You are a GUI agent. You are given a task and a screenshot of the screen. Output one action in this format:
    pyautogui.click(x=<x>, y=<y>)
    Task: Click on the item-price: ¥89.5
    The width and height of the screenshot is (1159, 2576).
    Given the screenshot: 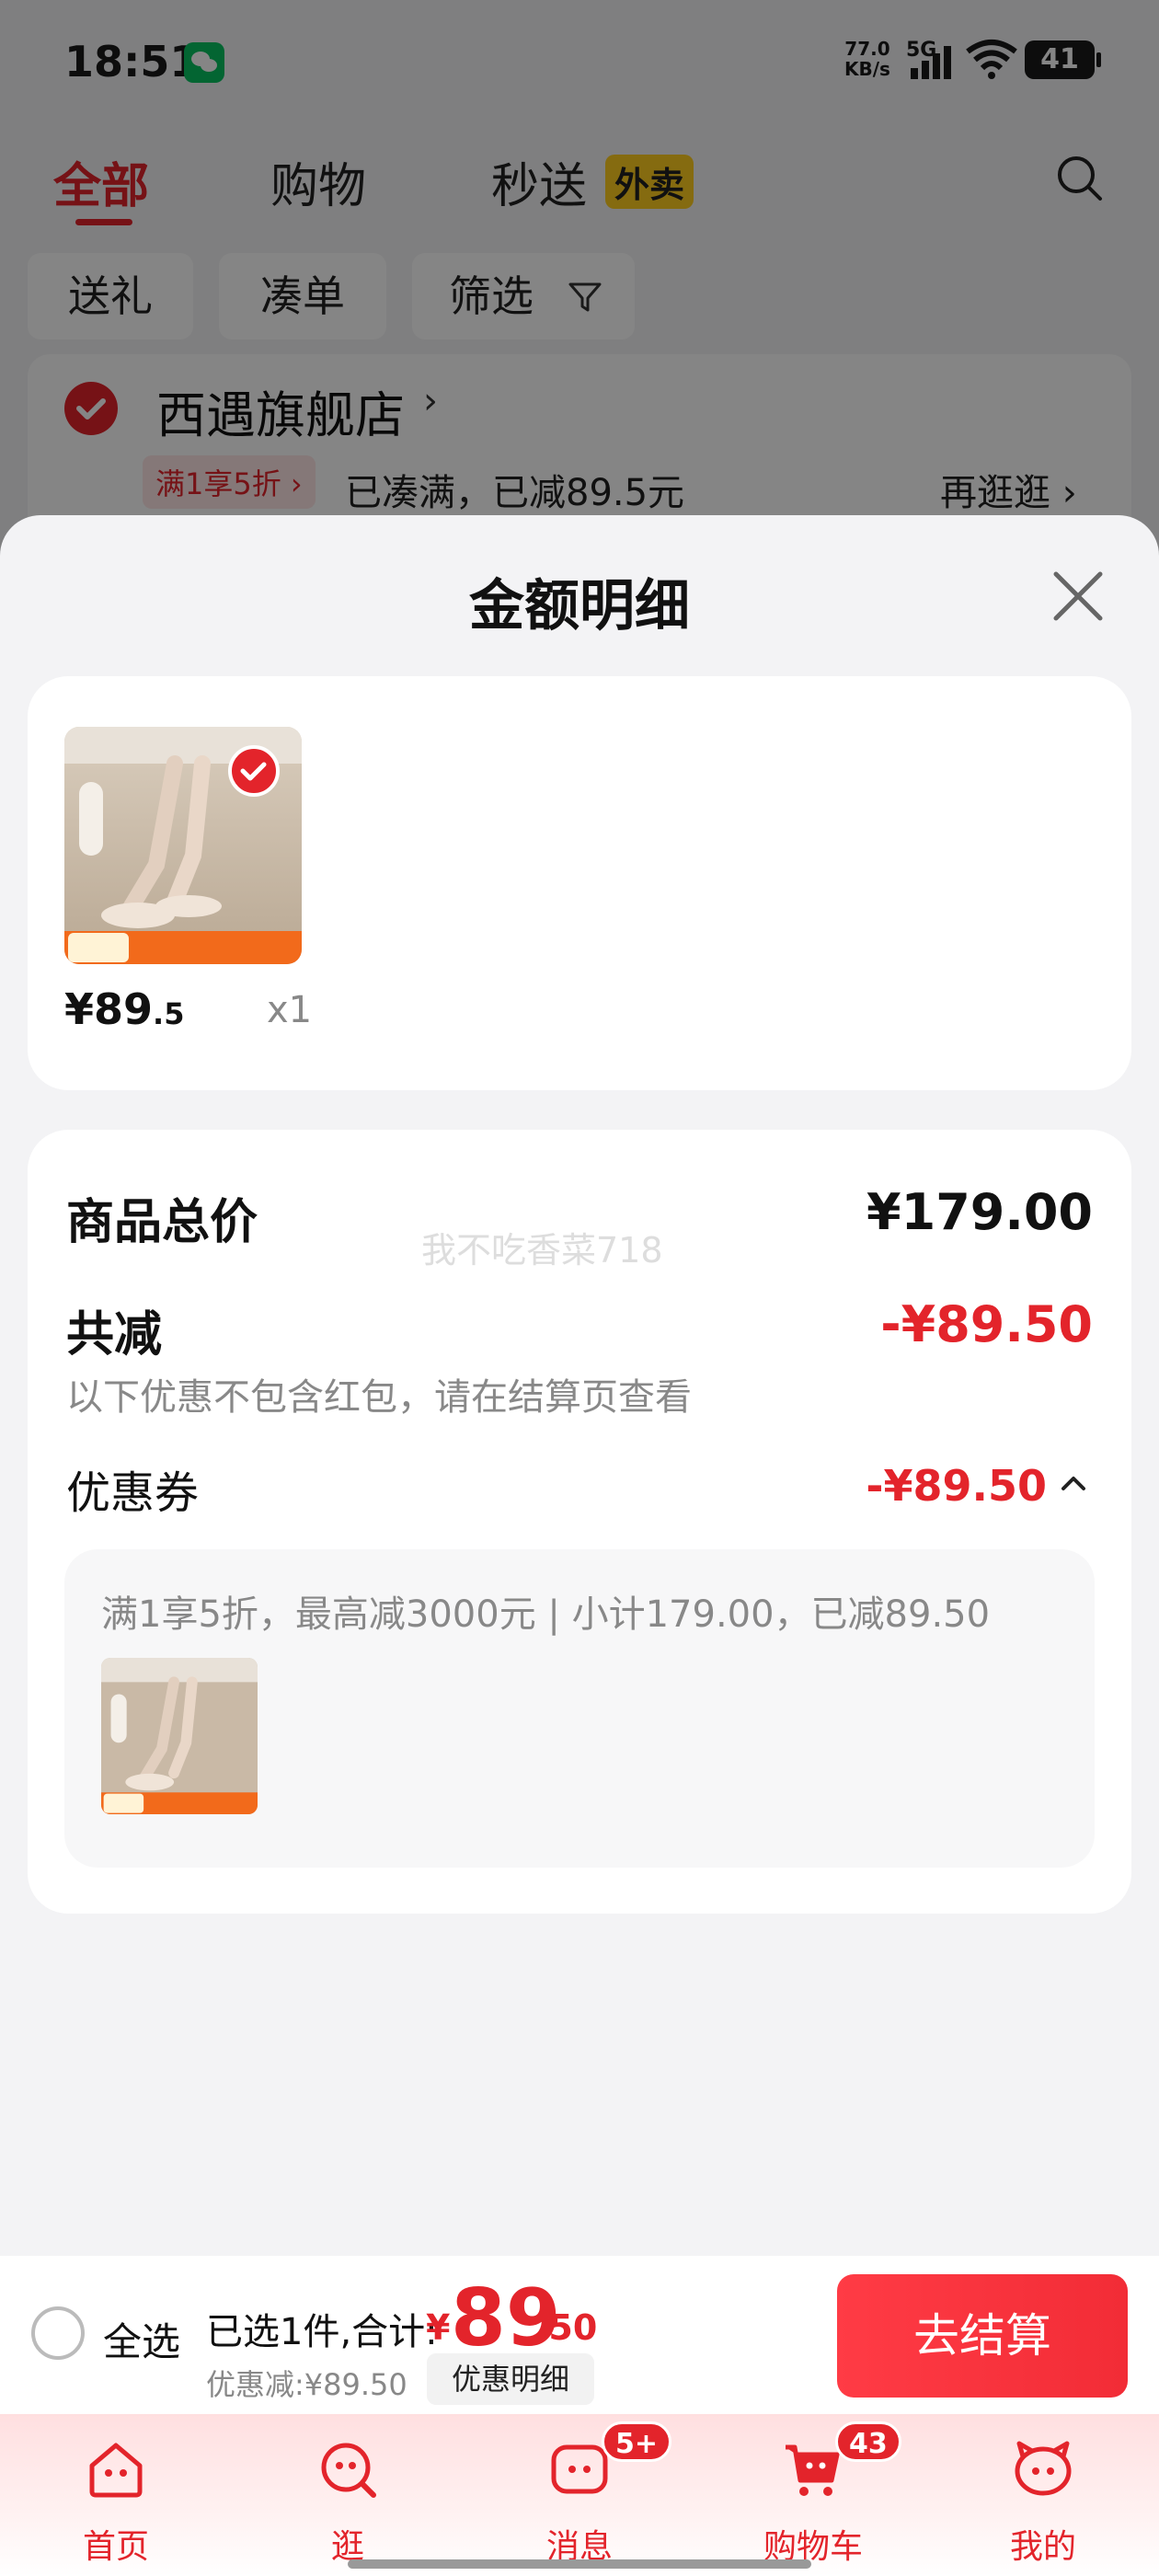 What is the action you would take?
    pyautogui.click(x=124, y=1009)
    